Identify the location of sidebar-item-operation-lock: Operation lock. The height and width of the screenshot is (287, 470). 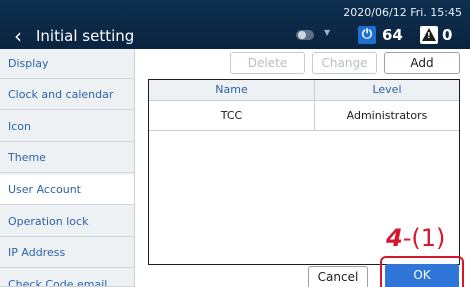
(67, 222).